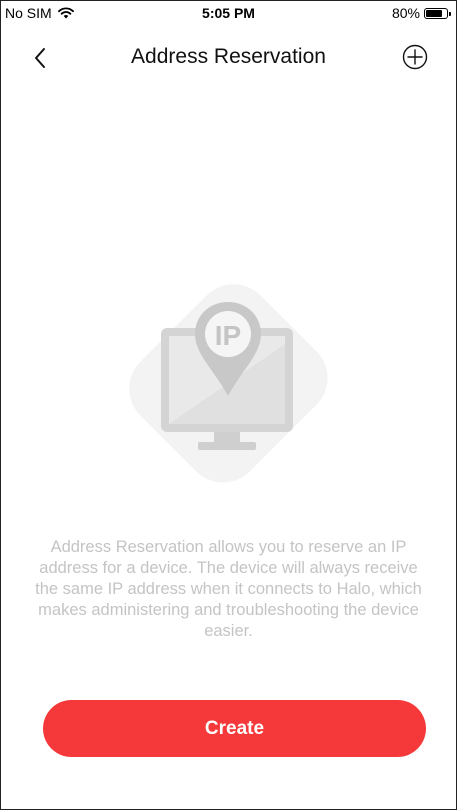 The width and height of the screenshot is (457, 810). I want to click on create-button: Create, so click(234, 728).